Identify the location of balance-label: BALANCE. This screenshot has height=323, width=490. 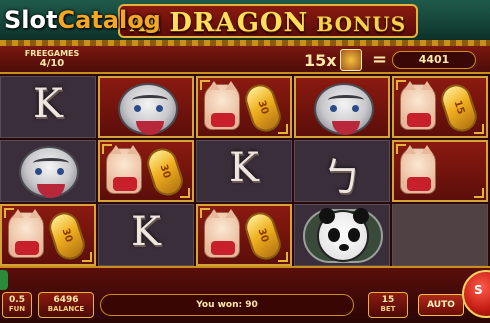
(66, 309).